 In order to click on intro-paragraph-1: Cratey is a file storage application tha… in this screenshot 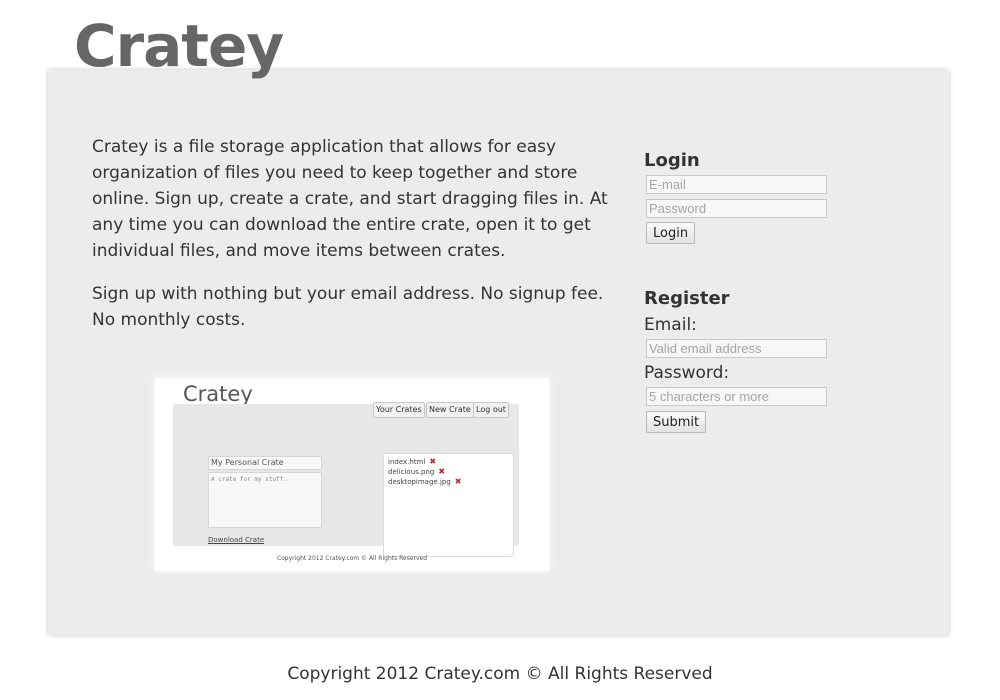, I will do `click(350, 199)`.